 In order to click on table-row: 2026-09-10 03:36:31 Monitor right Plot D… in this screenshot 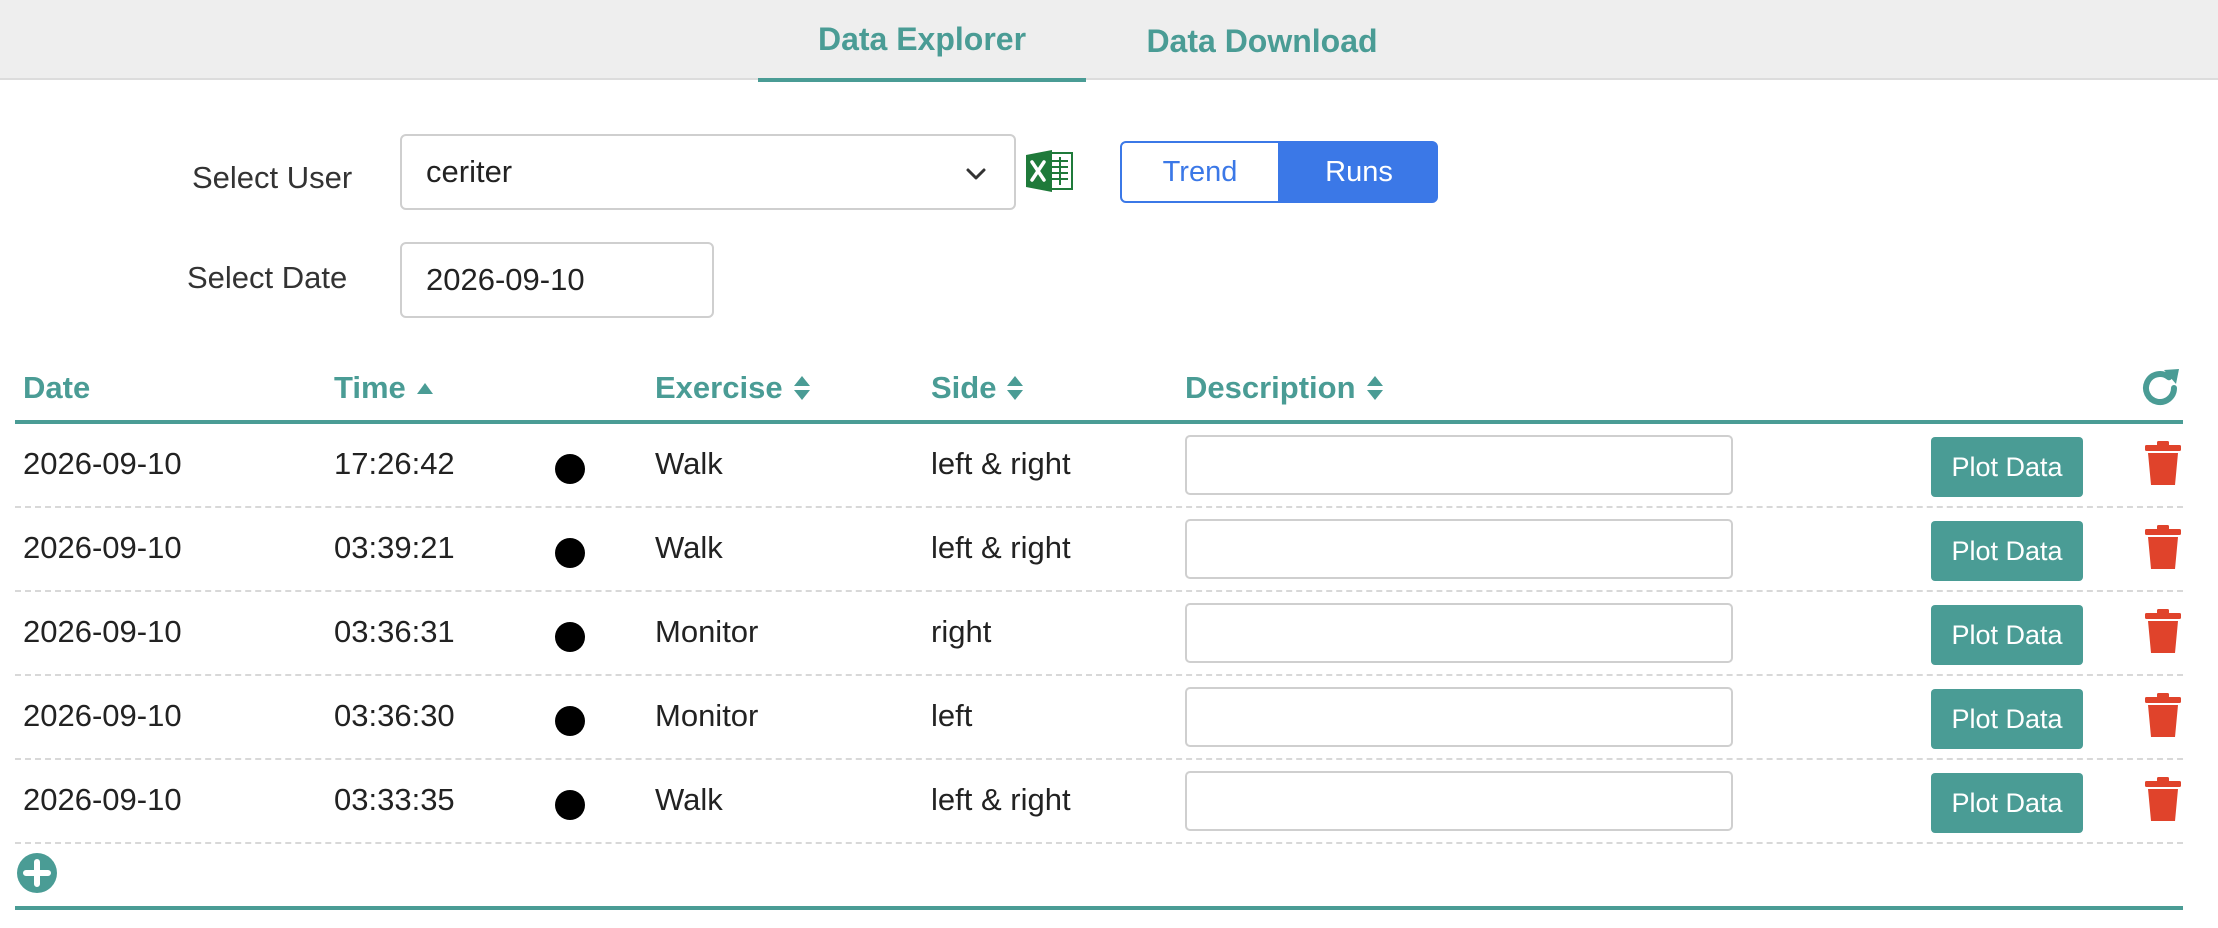, I will do `click(1099, 634)`.